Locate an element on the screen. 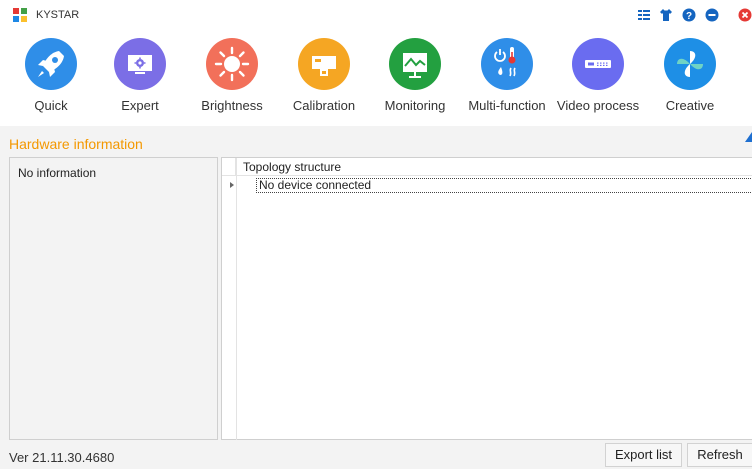  tree-row: No device connected is located at coordinates (487, 185).